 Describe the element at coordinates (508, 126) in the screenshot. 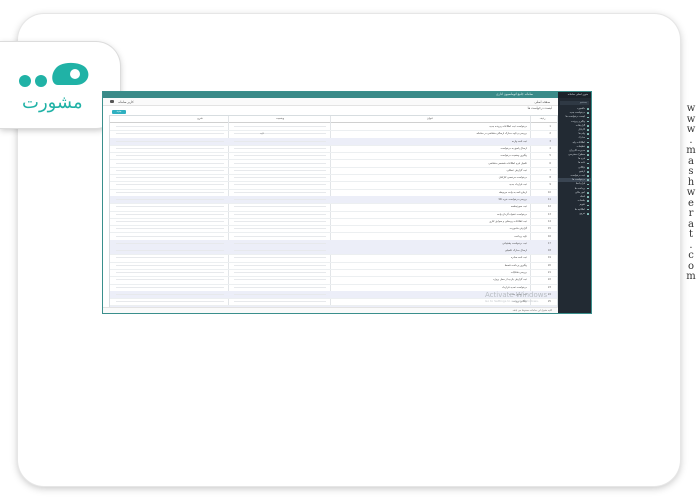

I see `row-title: درخواست ثبت اطلاعات پرونده جدید` at that location.